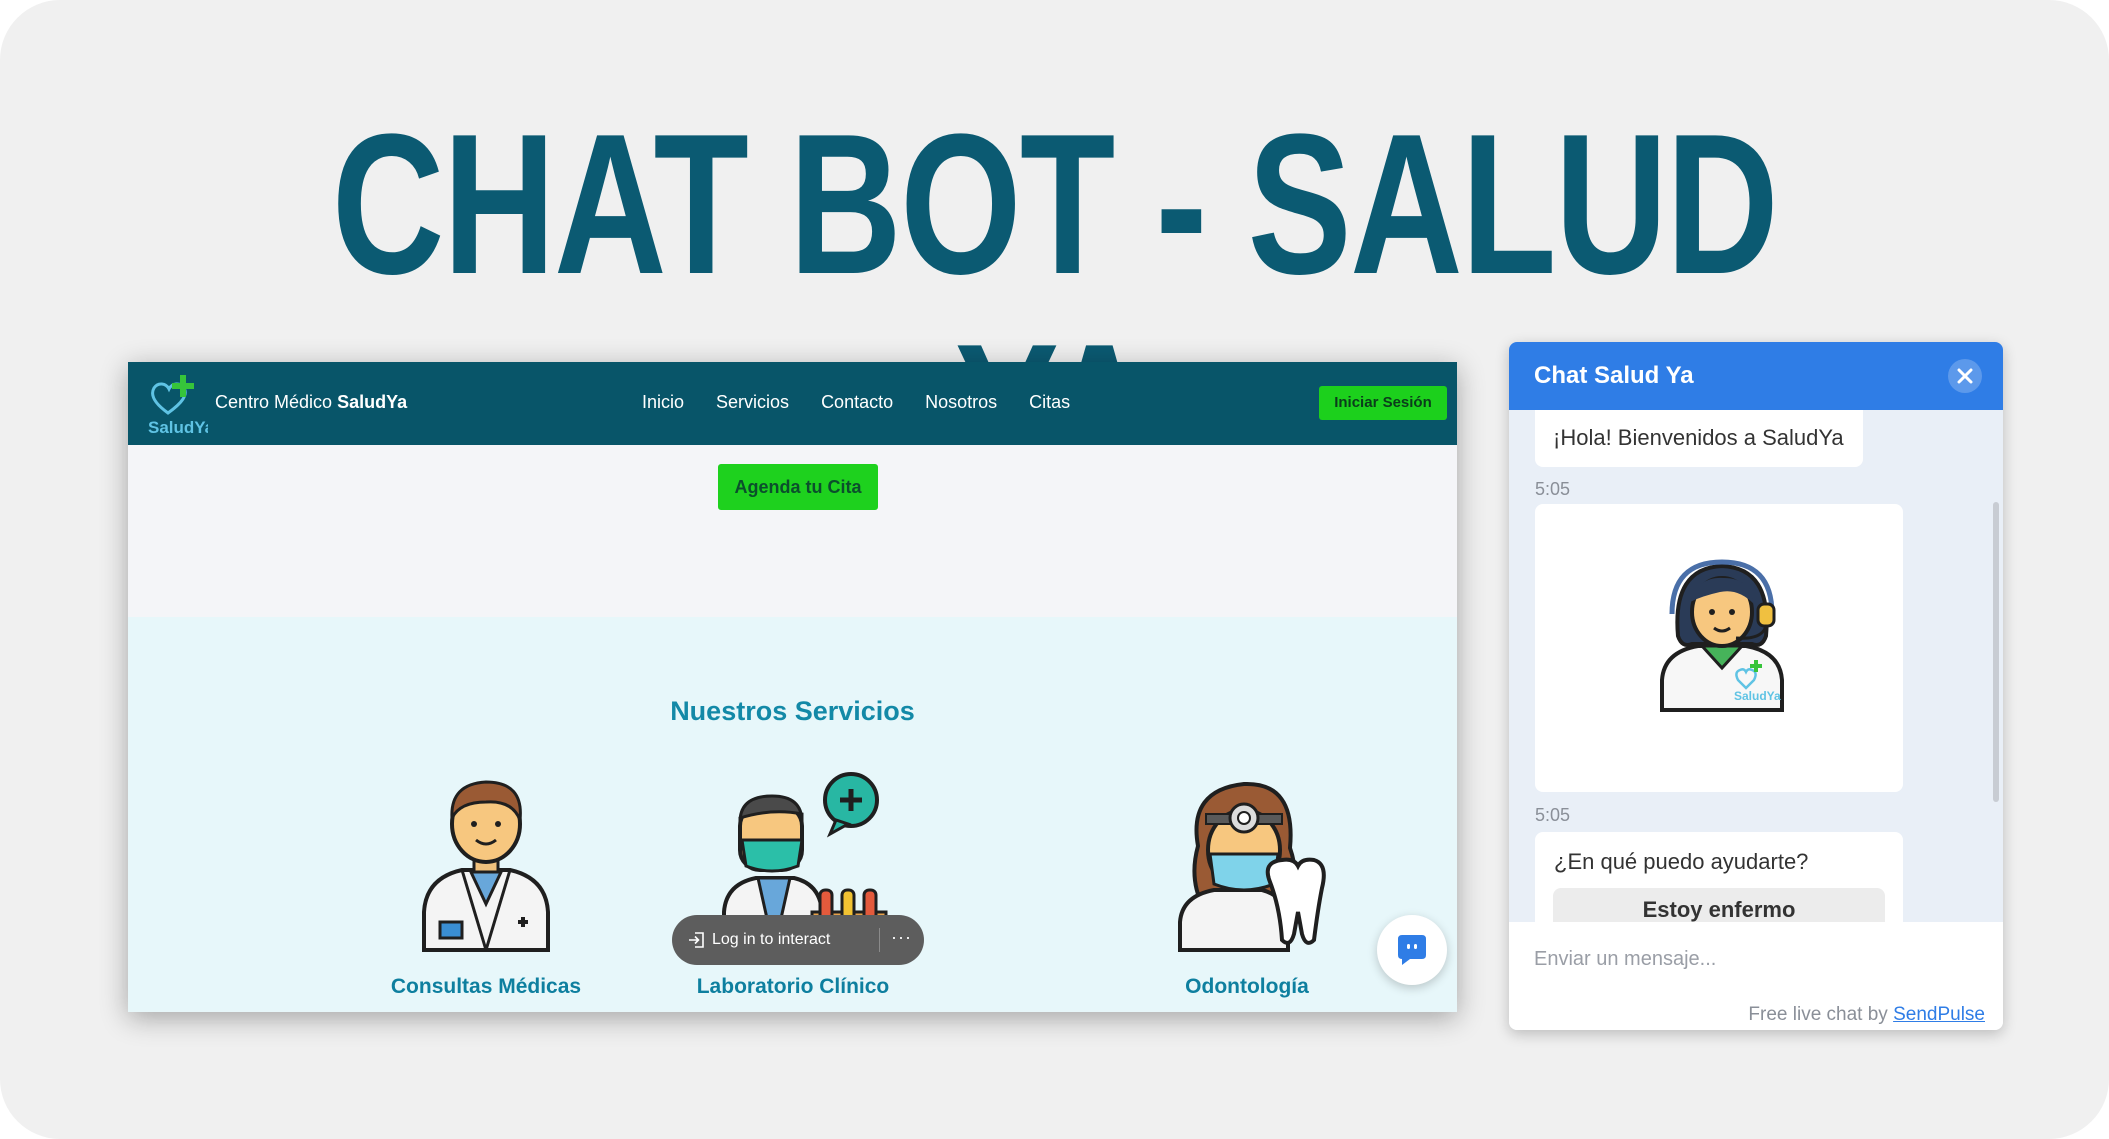 This screenshot has height=1139, width=2109. I want to click on chat-header: Chat Salud Ya, so click(1756, 376).